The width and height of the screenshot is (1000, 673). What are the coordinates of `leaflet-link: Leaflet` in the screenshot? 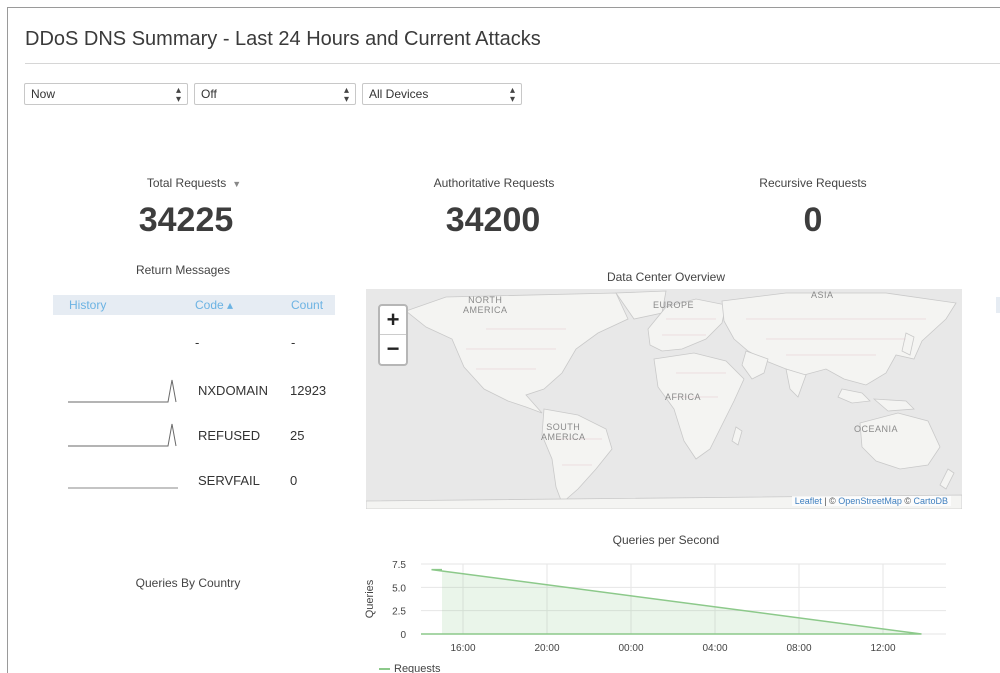 It's located at (808, 501).